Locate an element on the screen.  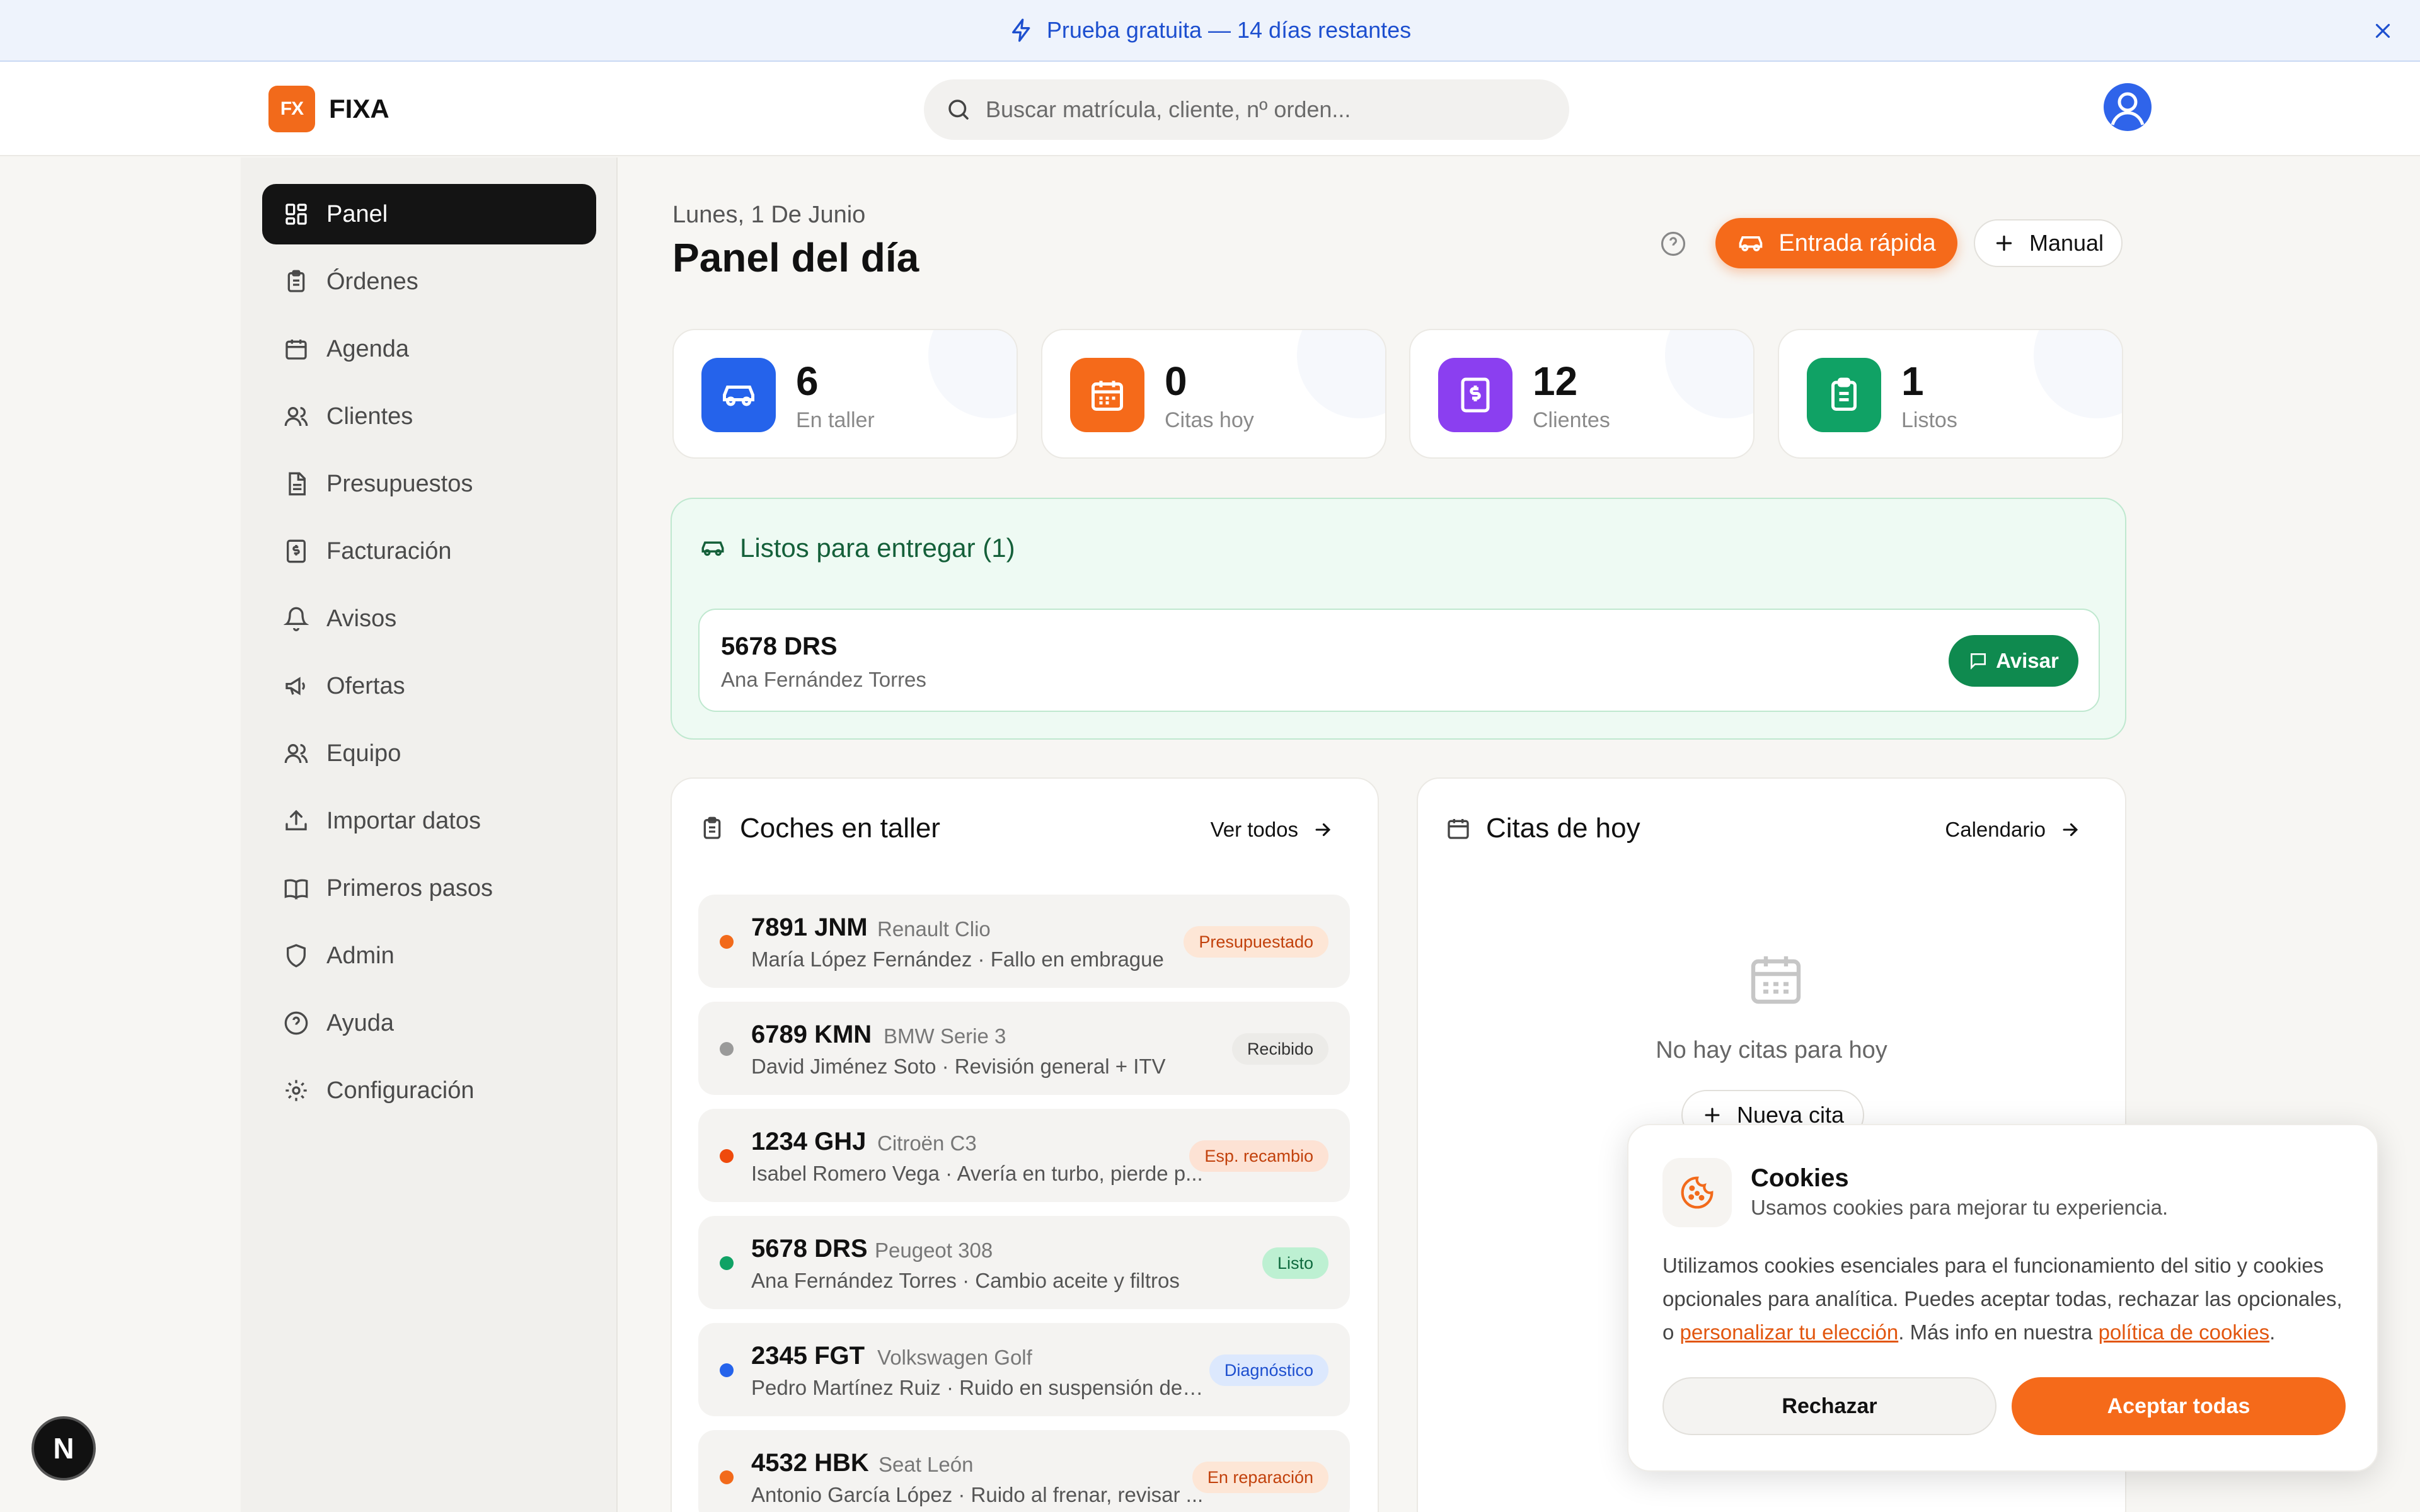
row-model: Seat León is located at coordinates (927, 1464).